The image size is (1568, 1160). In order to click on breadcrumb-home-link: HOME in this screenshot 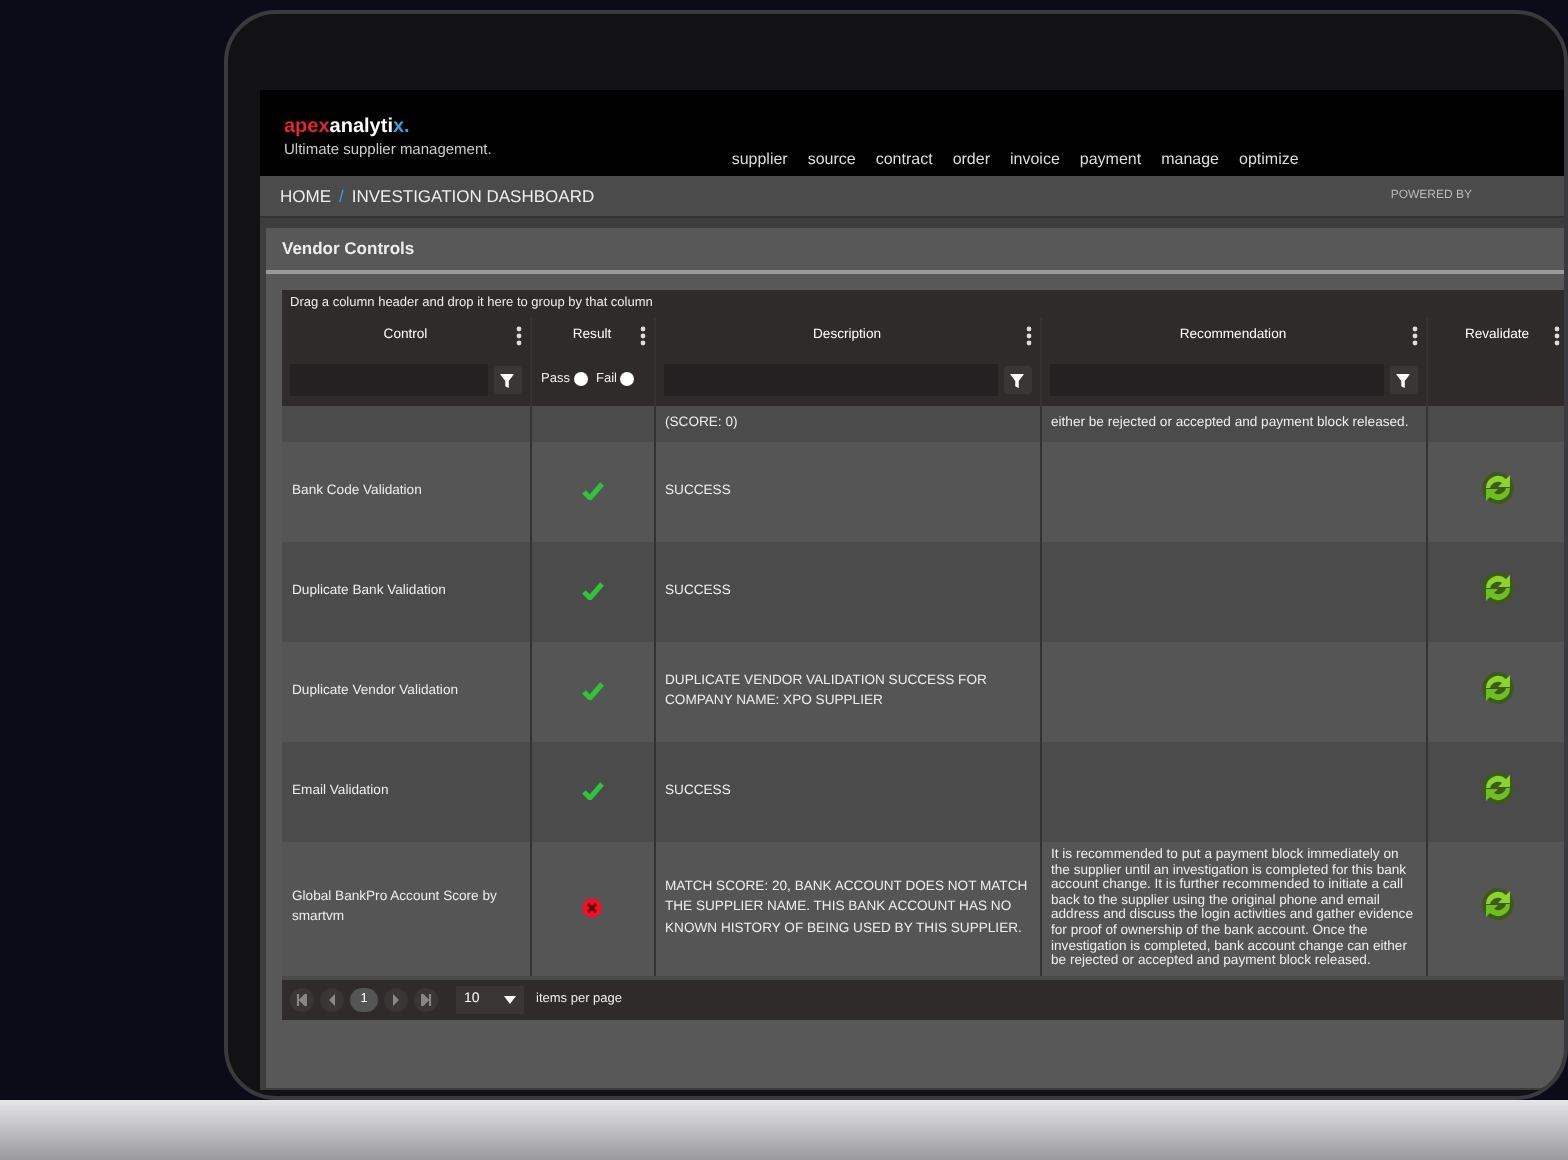, I will do `click(305, 196)`.